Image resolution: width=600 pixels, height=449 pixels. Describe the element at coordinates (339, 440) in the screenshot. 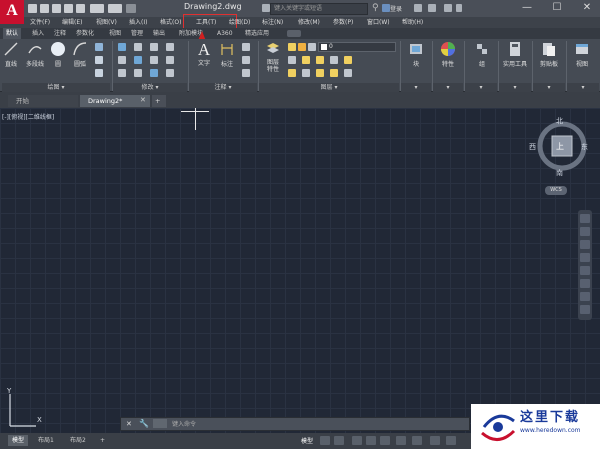

I see `snap-icon` at that location.